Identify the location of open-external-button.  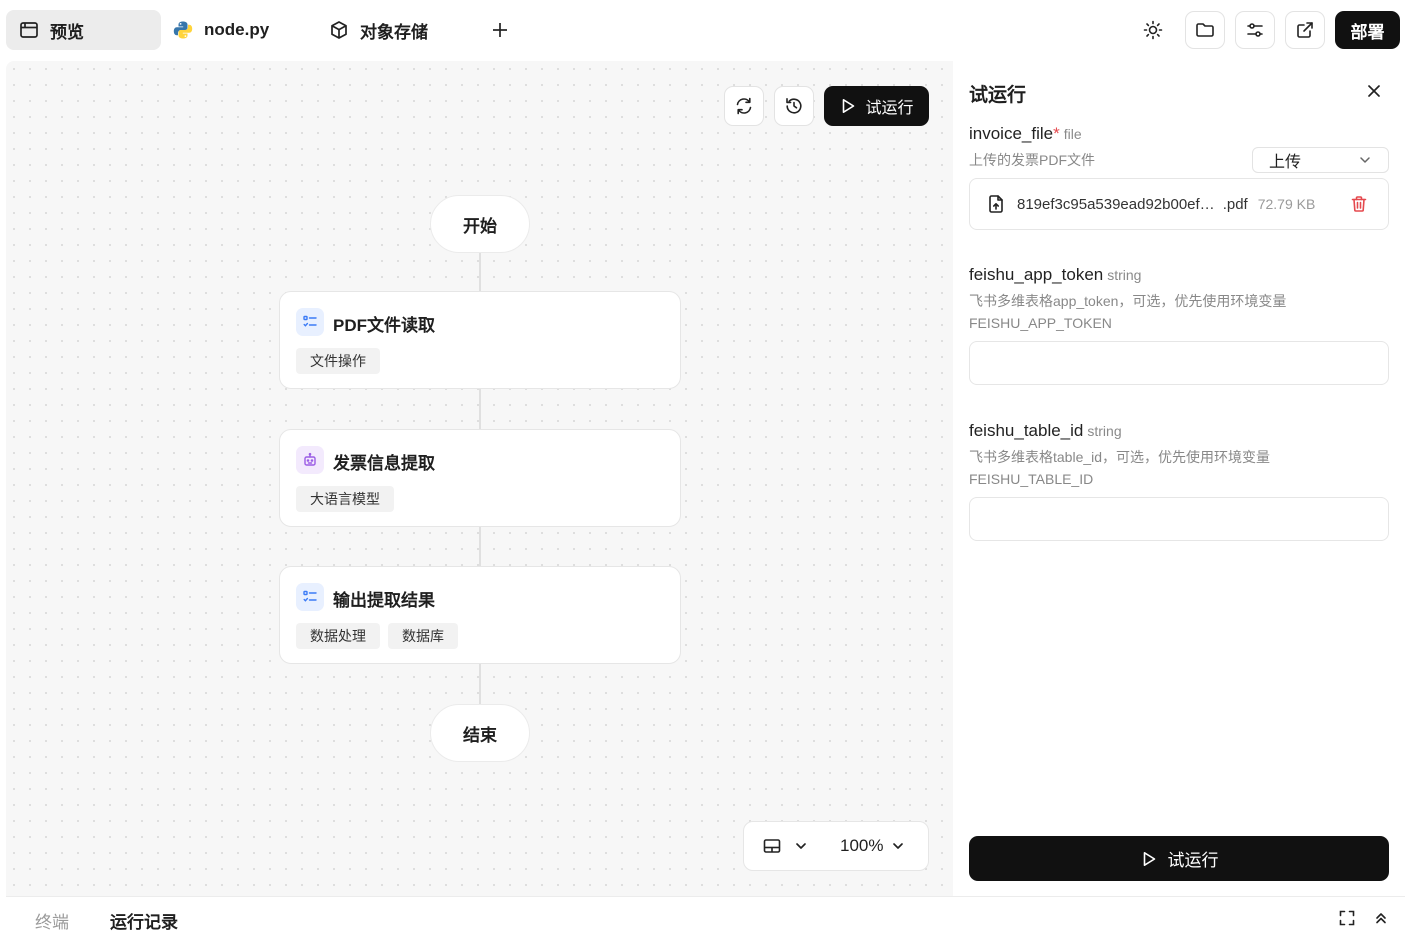
(1305, 30).